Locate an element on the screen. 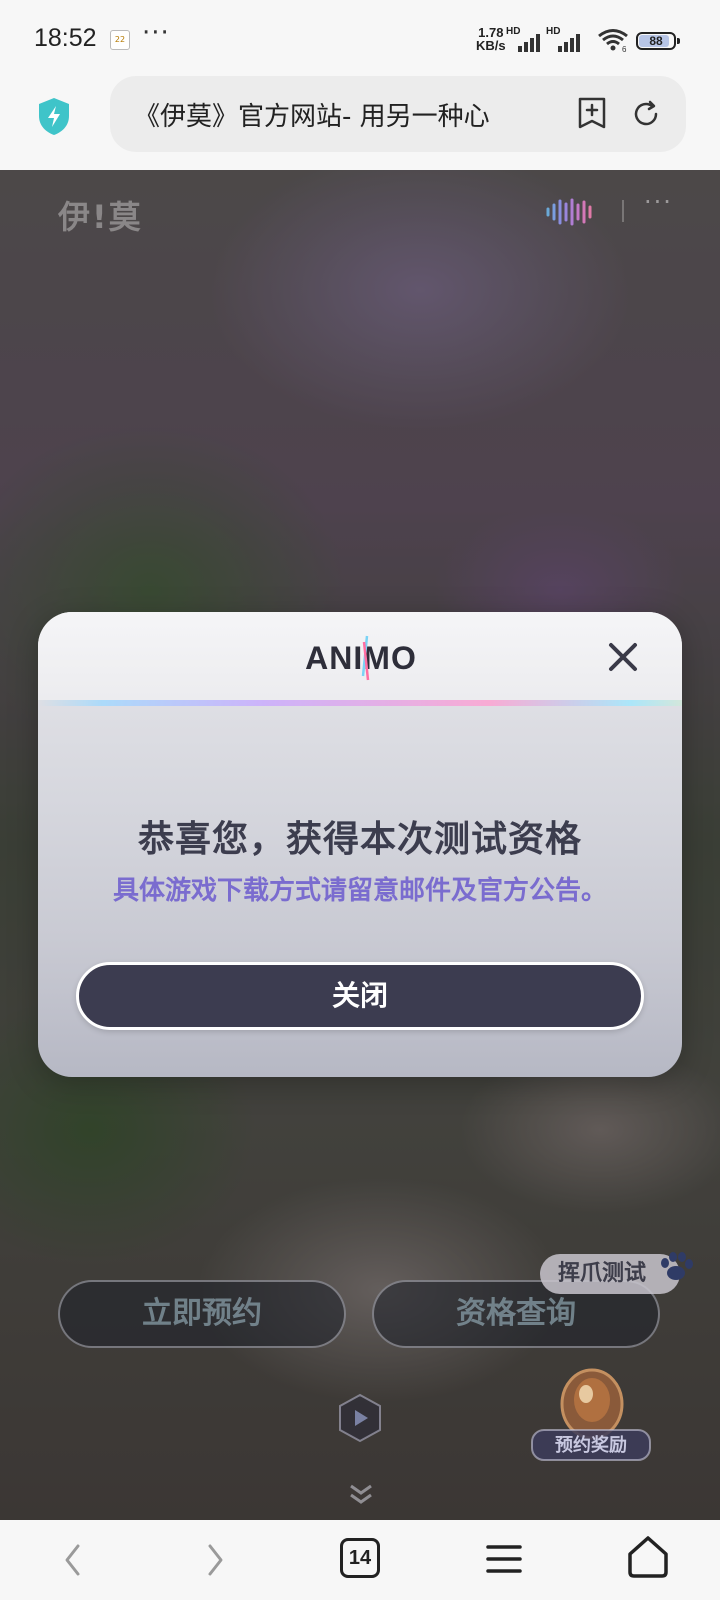  audio-wave-icon is located at coordinates (571, 212).